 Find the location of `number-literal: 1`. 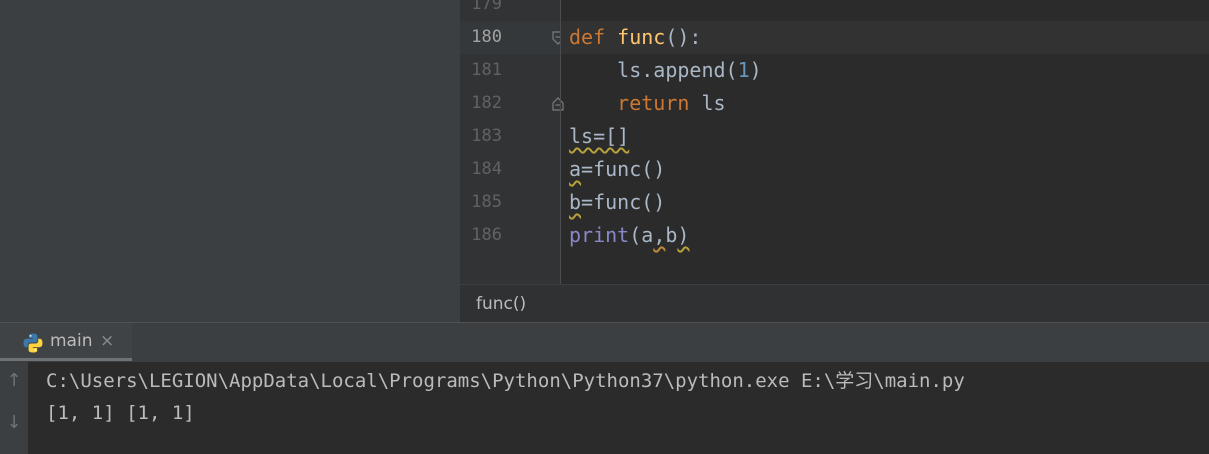

number-literal: 1 is located at coordinates (743, 70).